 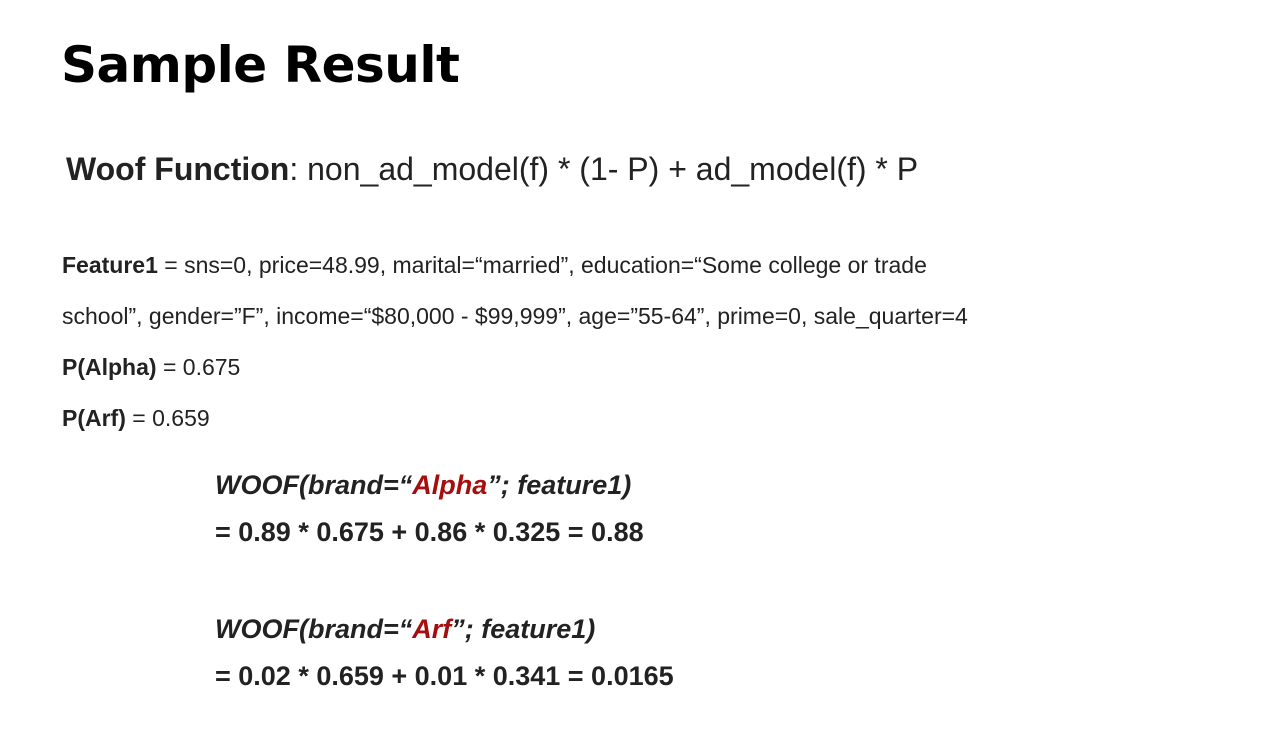 What do you see at coordinates (110, 265) in the screenshot?
I see `feature1-label: Feature1` at bounding box center [110, 265].